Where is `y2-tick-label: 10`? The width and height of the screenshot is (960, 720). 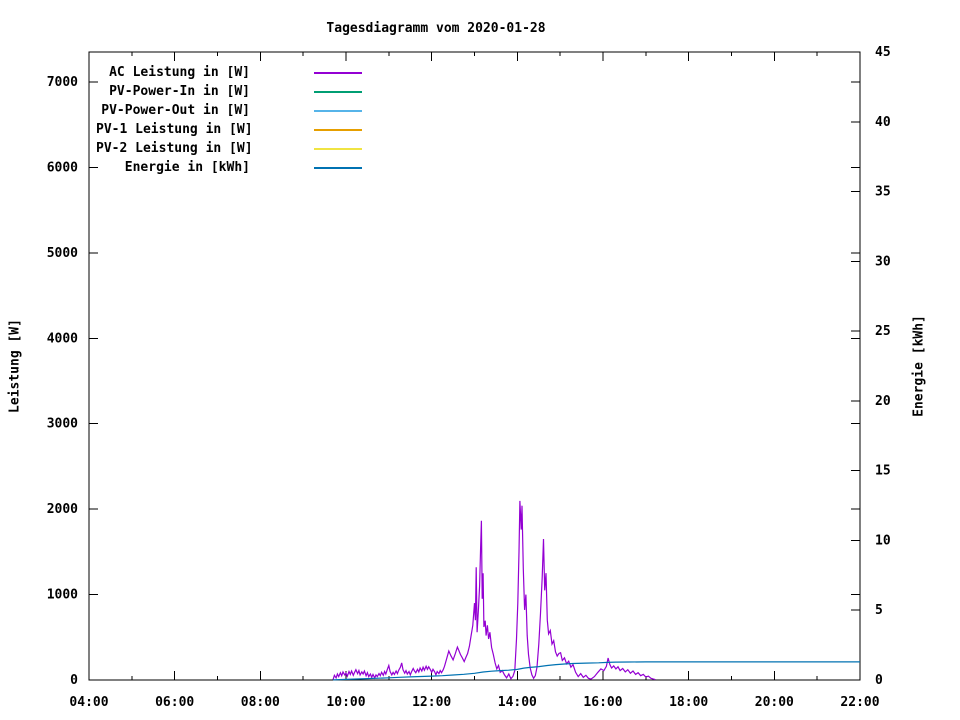 y2-tick-label: 10 is located at coordinates (883, 540).